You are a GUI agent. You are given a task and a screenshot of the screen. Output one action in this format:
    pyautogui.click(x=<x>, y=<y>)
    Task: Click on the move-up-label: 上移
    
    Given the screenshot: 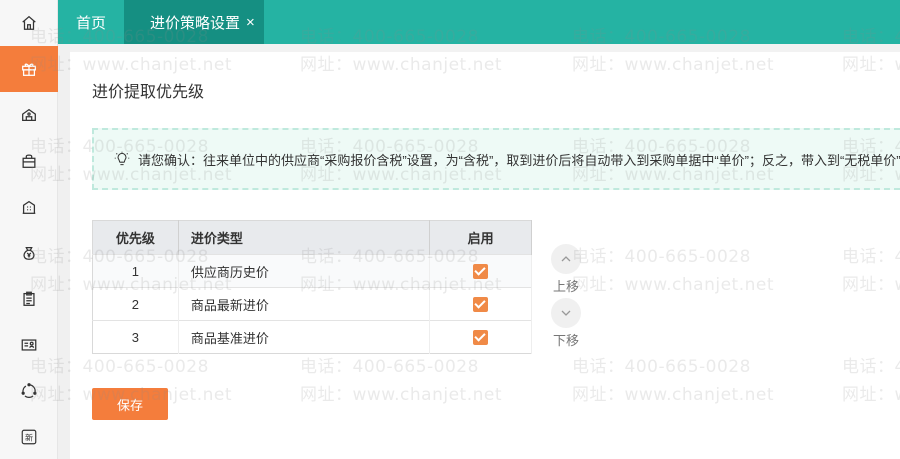 What is the action you would take?
    pyautogui.click(x=565, y=286)
    